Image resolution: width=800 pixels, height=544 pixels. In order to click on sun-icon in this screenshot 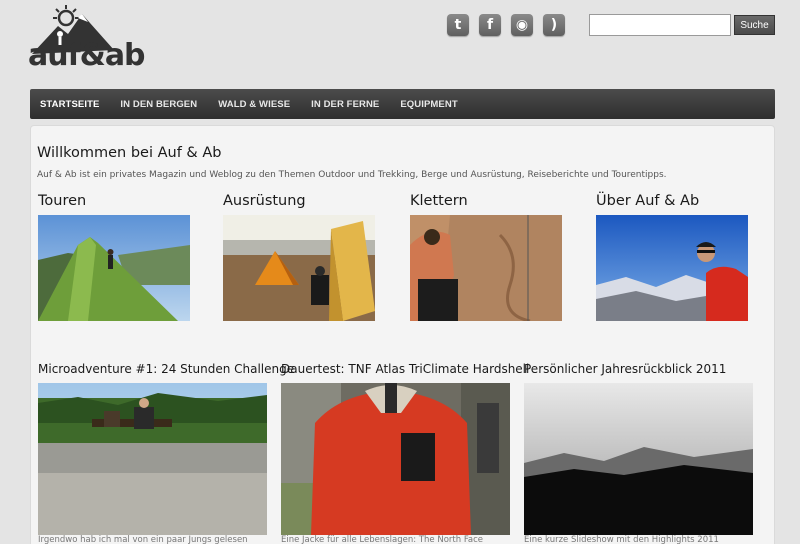, I will do `click(66, 16)`.